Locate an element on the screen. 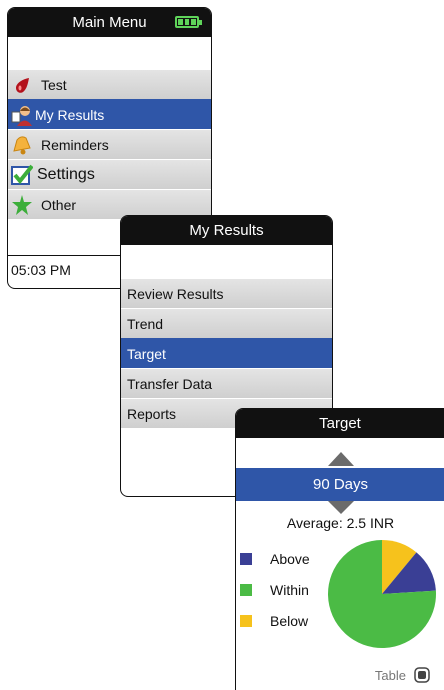 Image resolution: width=444 pixels, height=690 pixels. menu-item-label: Other is located at coordinates (59, 204).